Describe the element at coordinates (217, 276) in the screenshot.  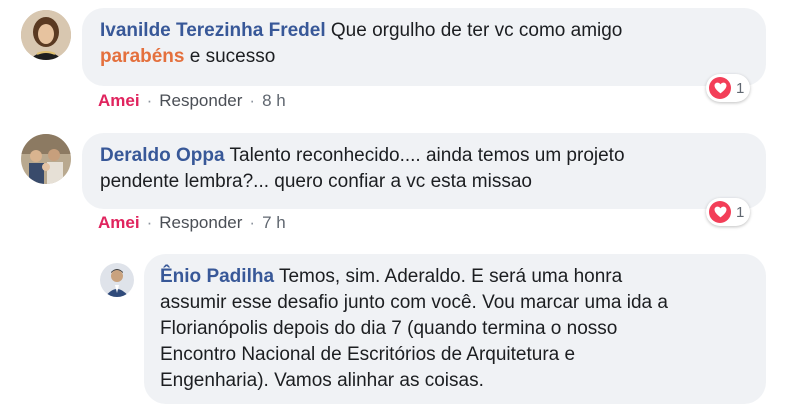
I see `reply-author: Ênio Padilha` at that location.